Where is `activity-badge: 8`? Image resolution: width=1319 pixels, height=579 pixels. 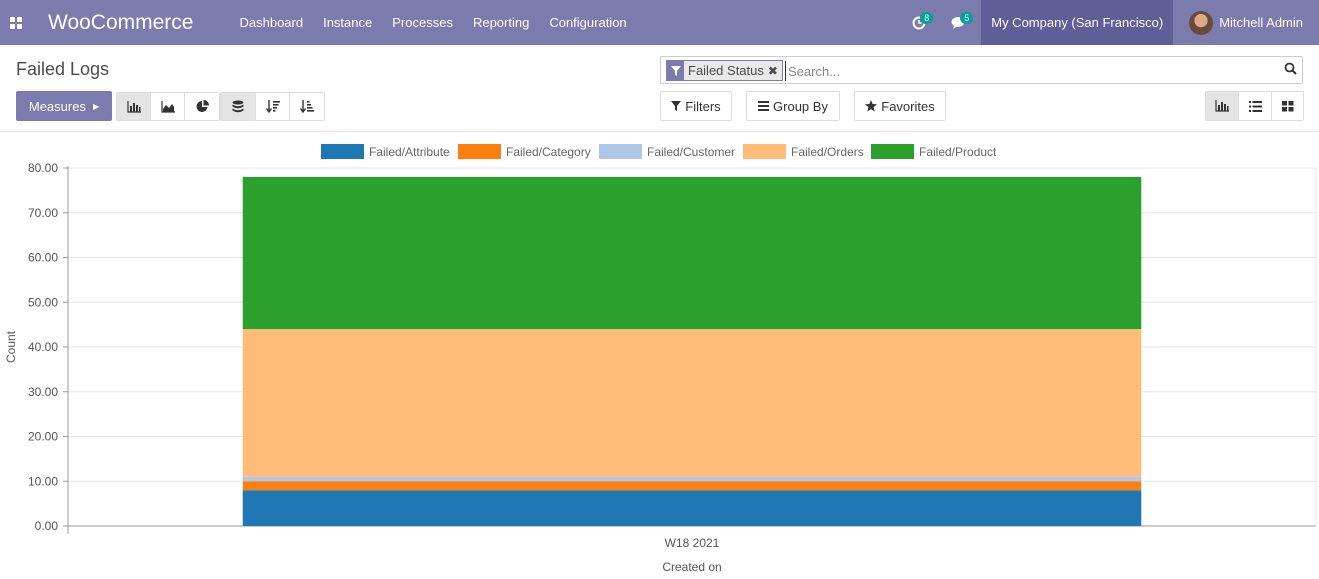 activity-badge: 8 is located at coordinates (927, 18).